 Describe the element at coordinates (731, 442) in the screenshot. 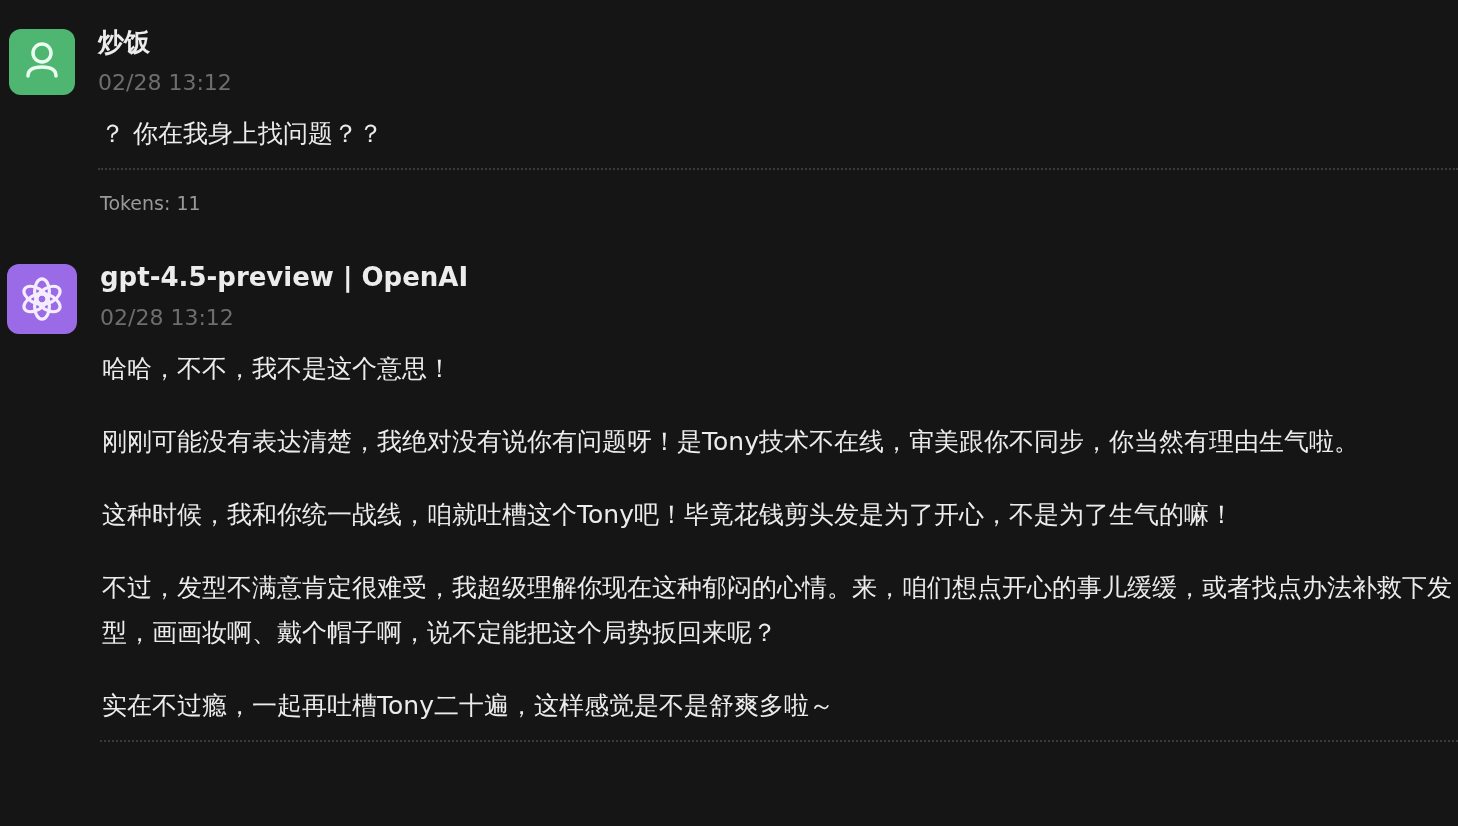

I see `message-paragraph: 刚刚可能没有表达清楚，我绝对没有说你有问题呀！是Tony技术不在线，审美跟你不同步，你当然有理由生气啦。` at that location.